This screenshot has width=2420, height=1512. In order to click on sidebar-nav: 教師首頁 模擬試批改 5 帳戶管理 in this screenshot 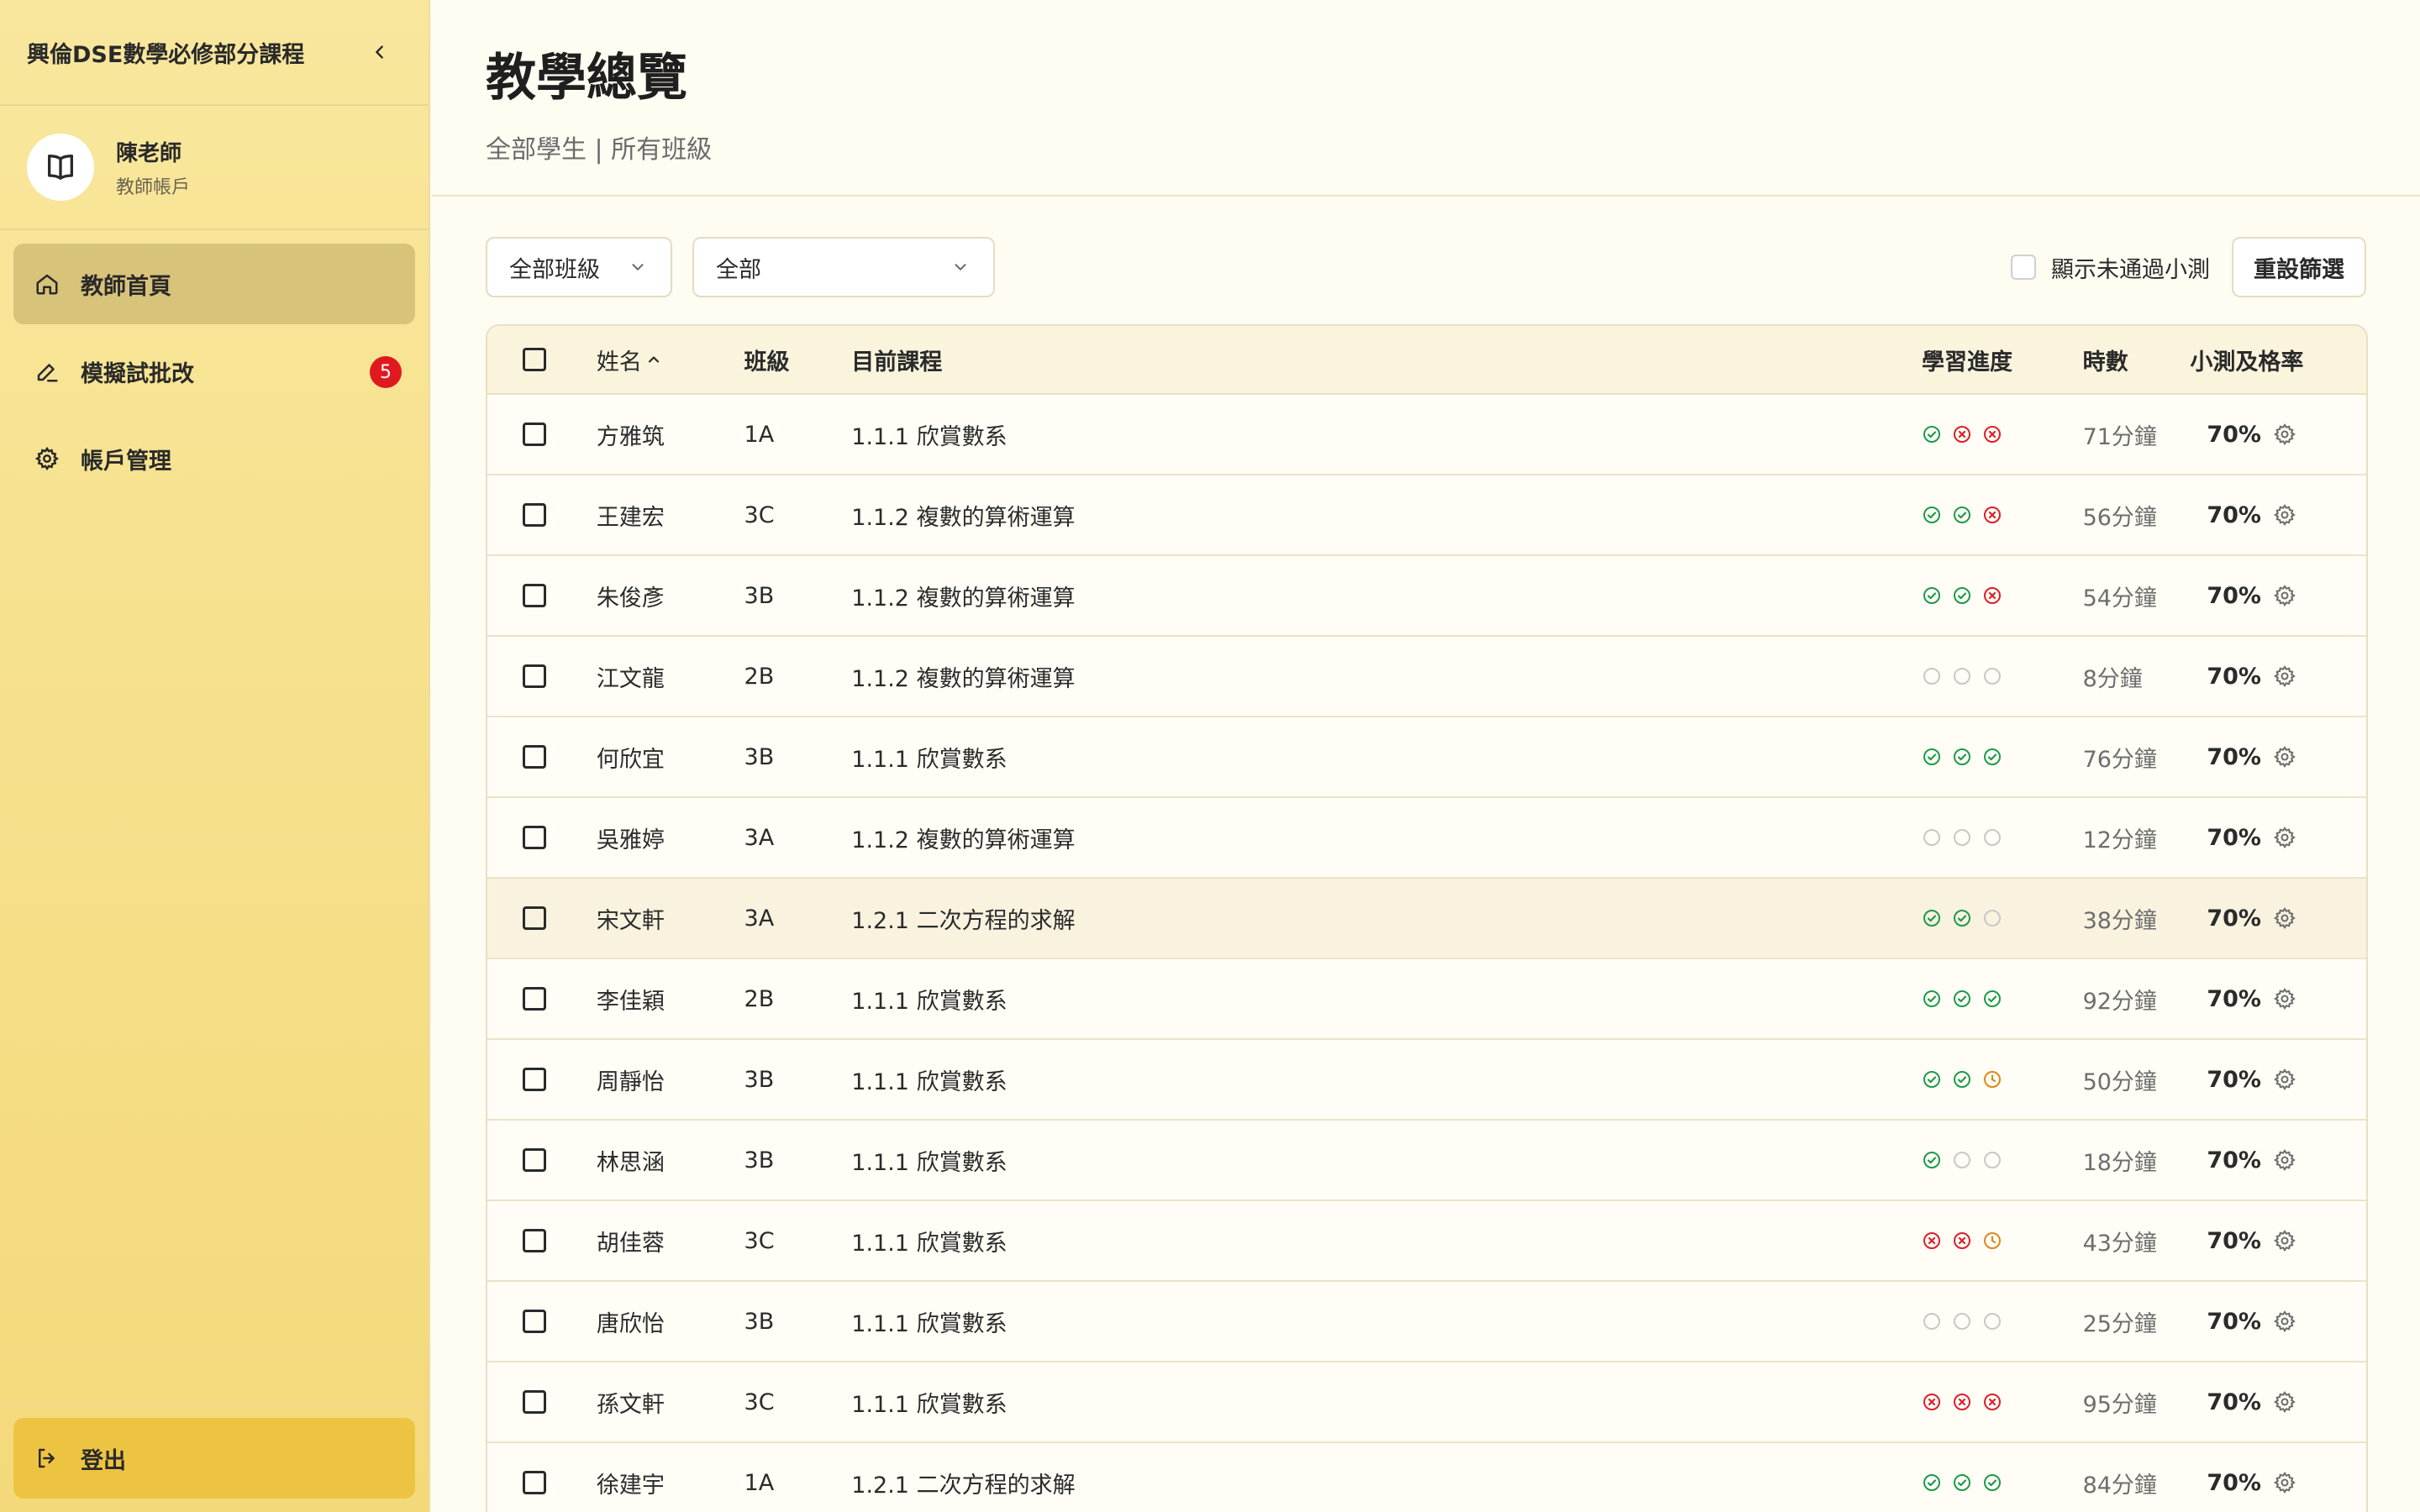, I will do `click(214, 374)`.